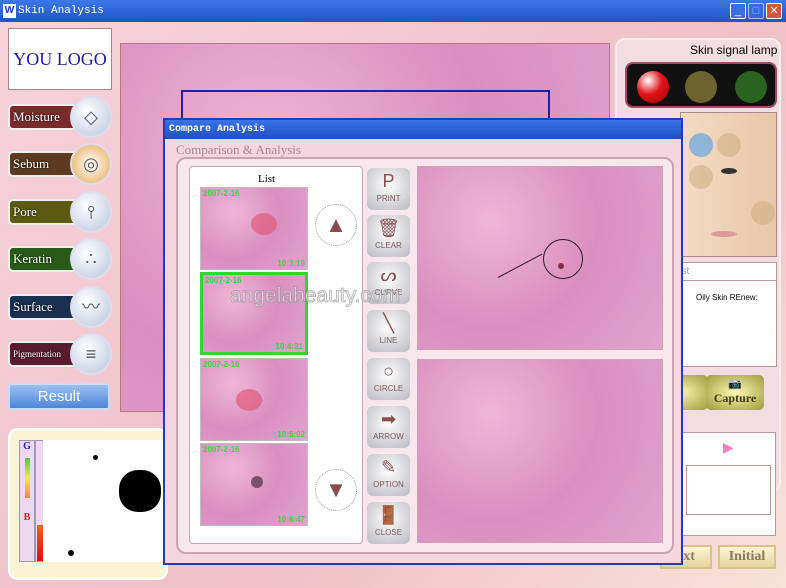 Image resolution: width=786 pixels, height=588 pixels. I want to click on thumbnail: 2007-2-16 10:3:19, so click(254, 228).